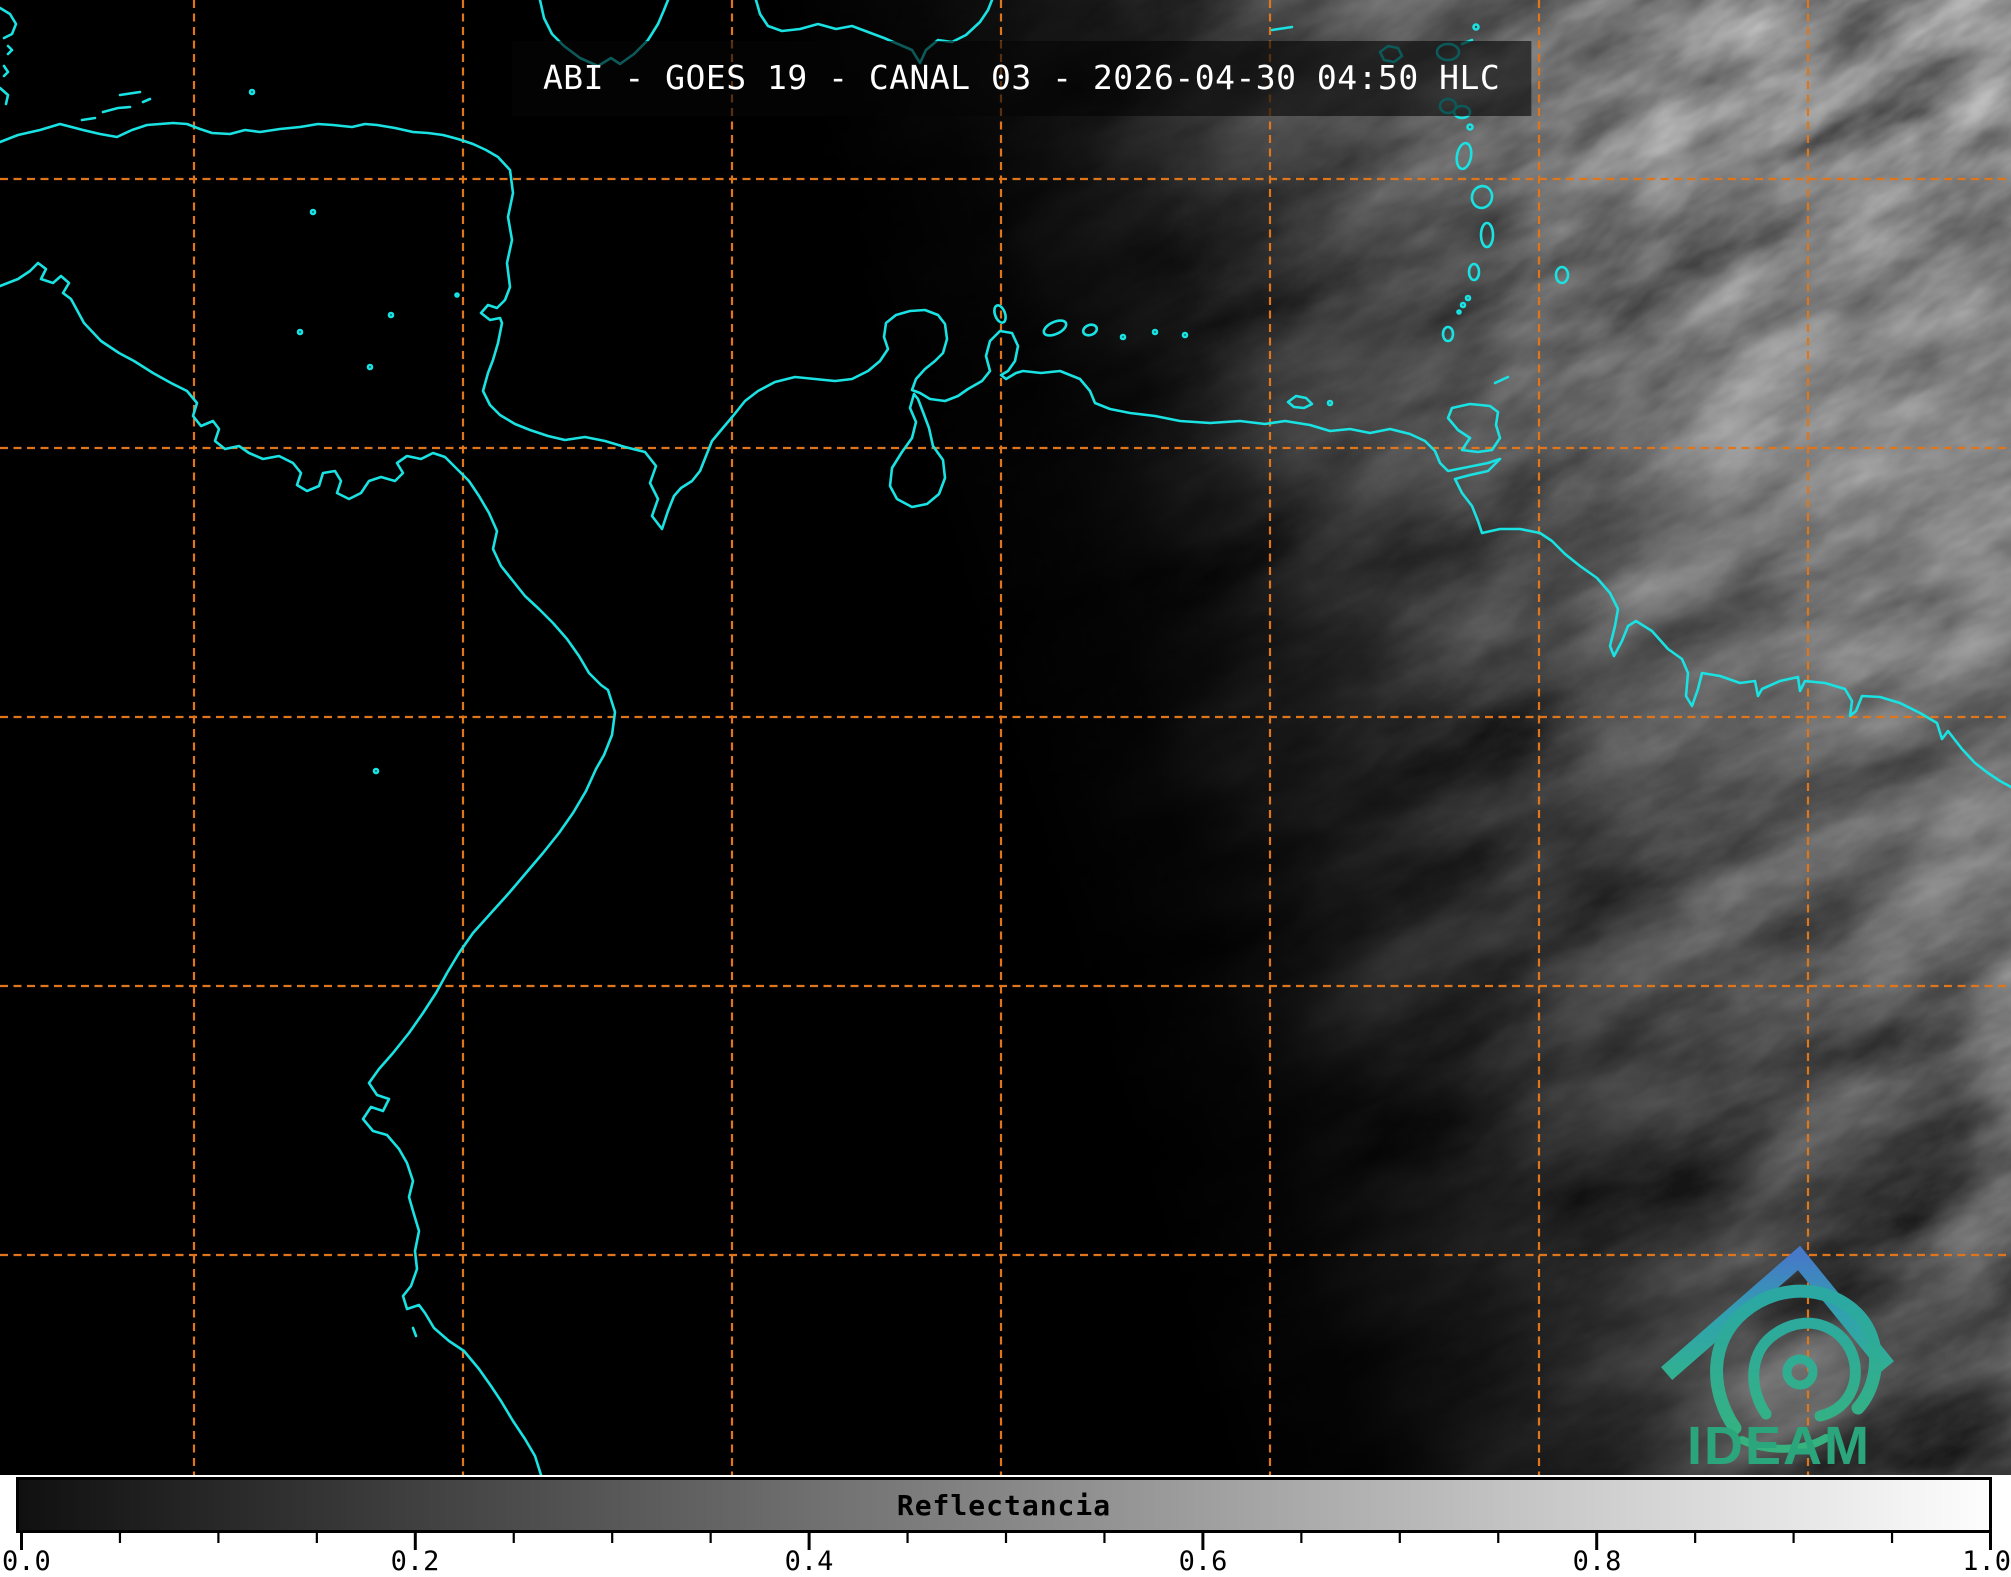 The width and height of the screenshot is (2011, 1577). I want to click on colorbar: Reflectancia, so click(1004, 1505).